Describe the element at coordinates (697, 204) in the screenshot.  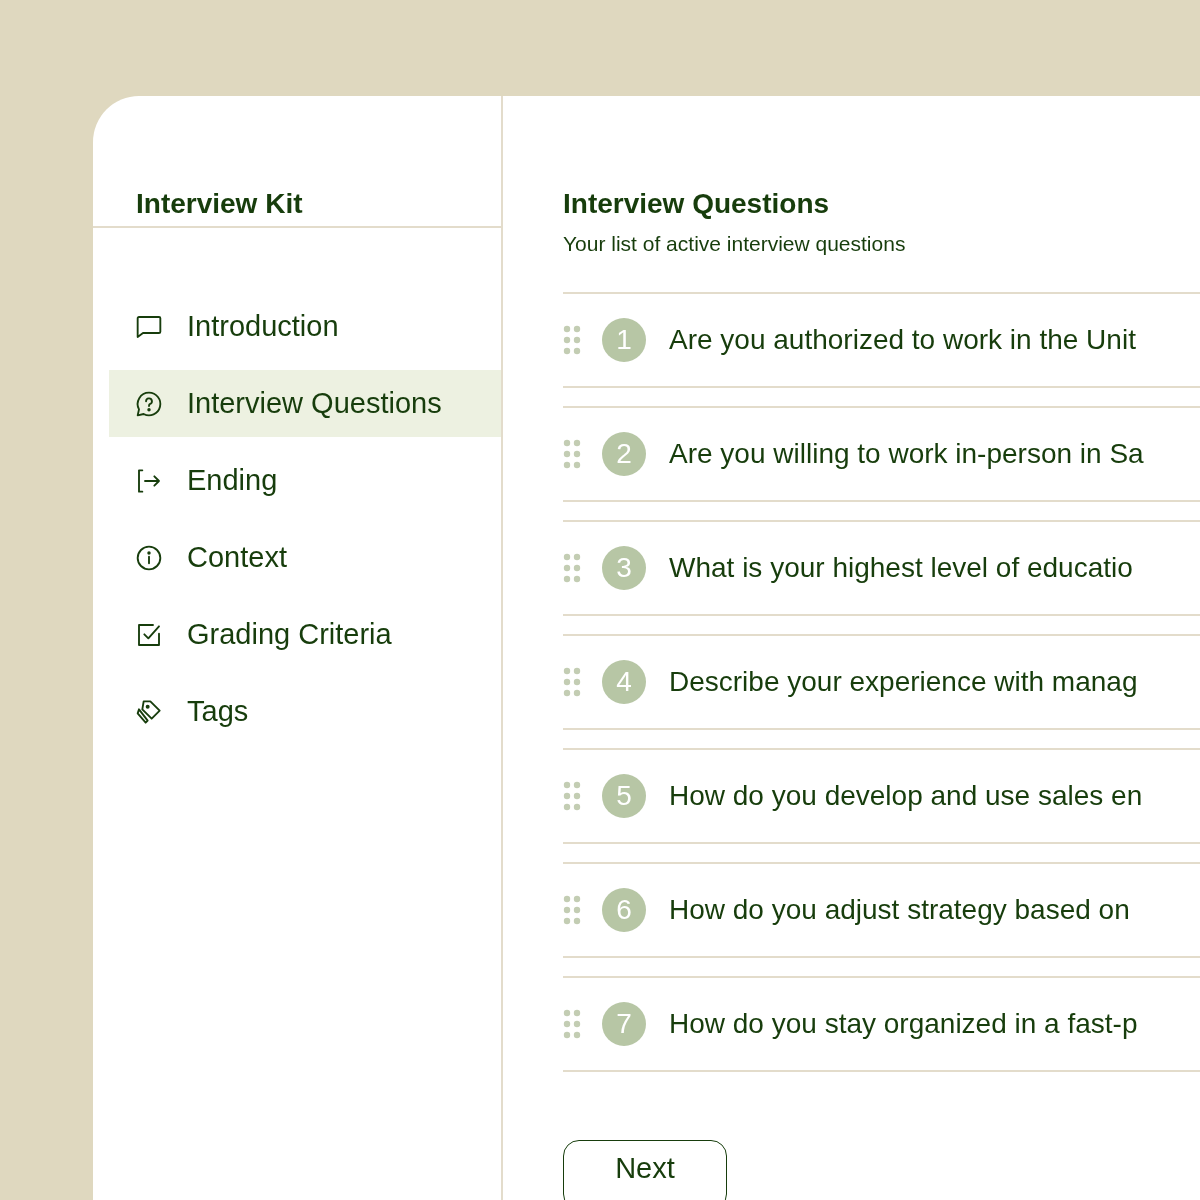
I see `section-title: Interview Questions` at that location.